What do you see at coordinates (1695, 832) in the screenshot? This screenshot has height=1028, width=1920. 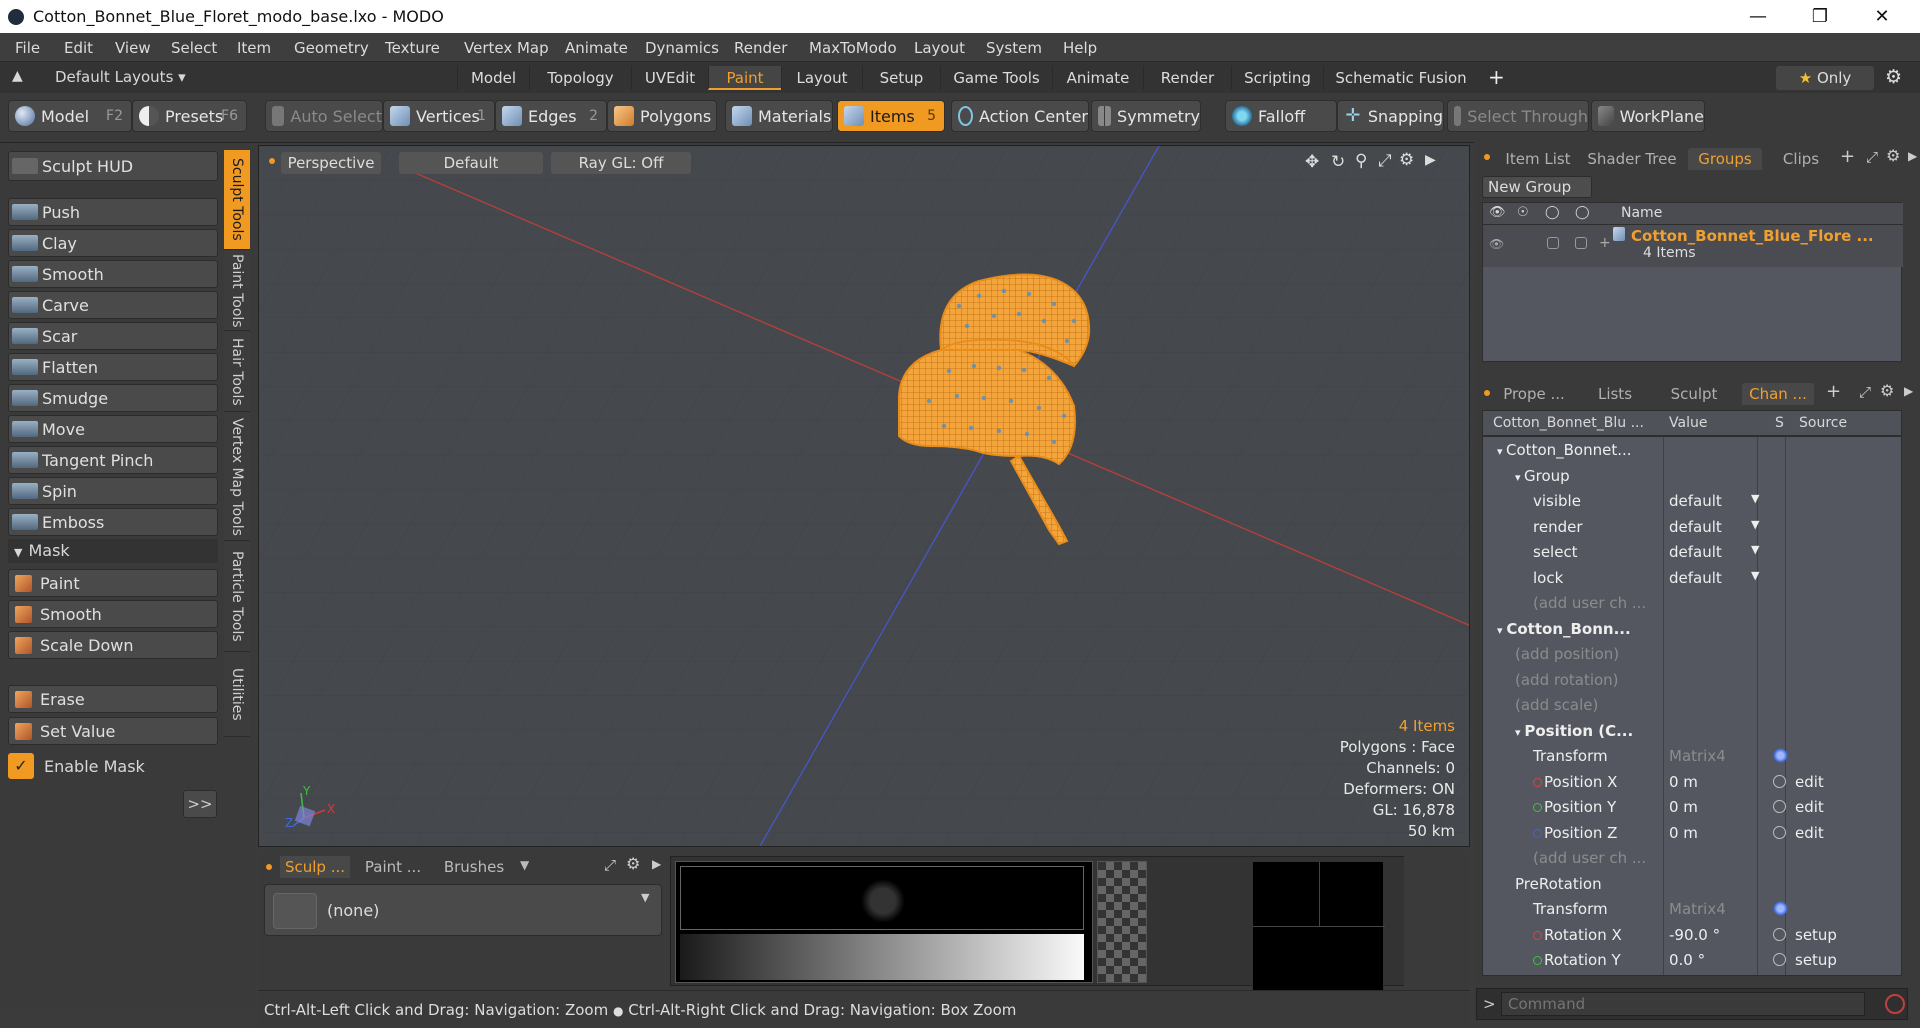 I see `channel-row: Position Z 0 m edit` at bounding box center [1695, 832].